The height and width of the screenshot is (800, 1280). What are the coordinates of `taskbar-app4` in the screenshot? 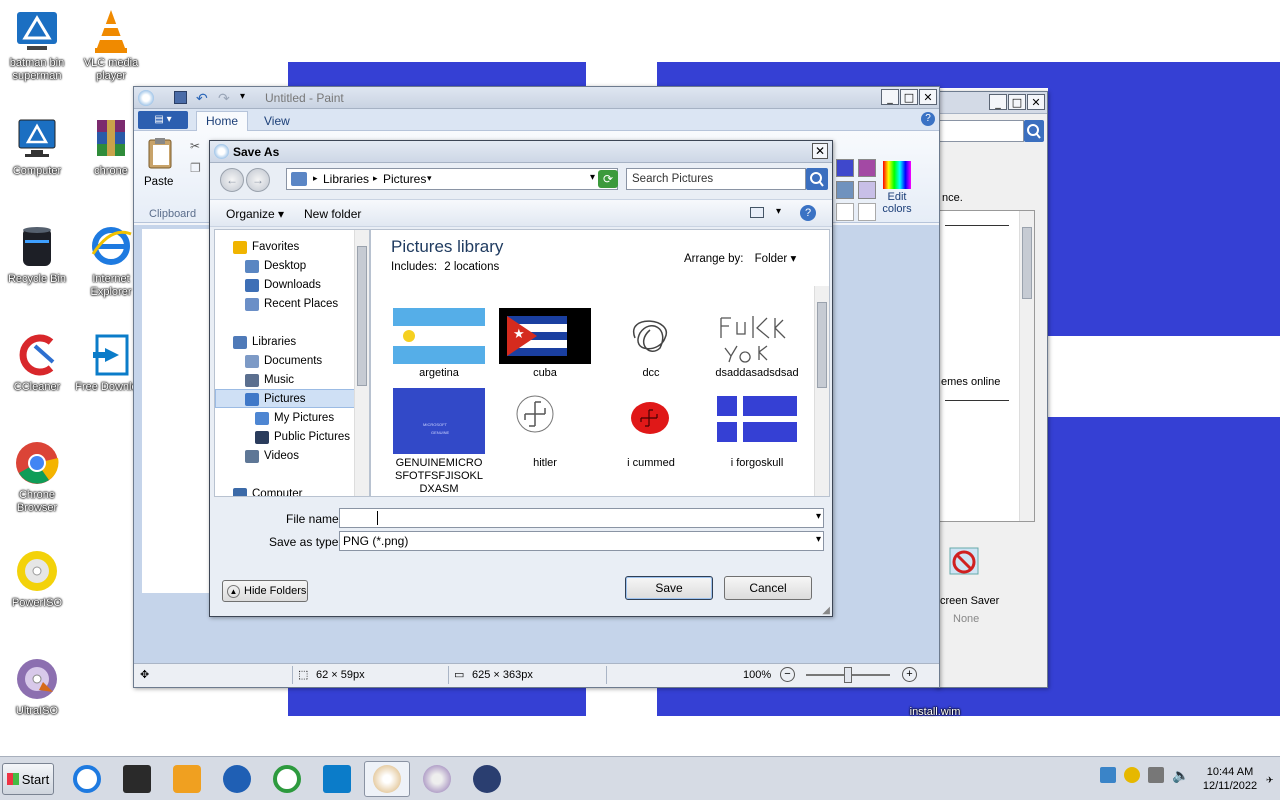 It's located at (237, 779).